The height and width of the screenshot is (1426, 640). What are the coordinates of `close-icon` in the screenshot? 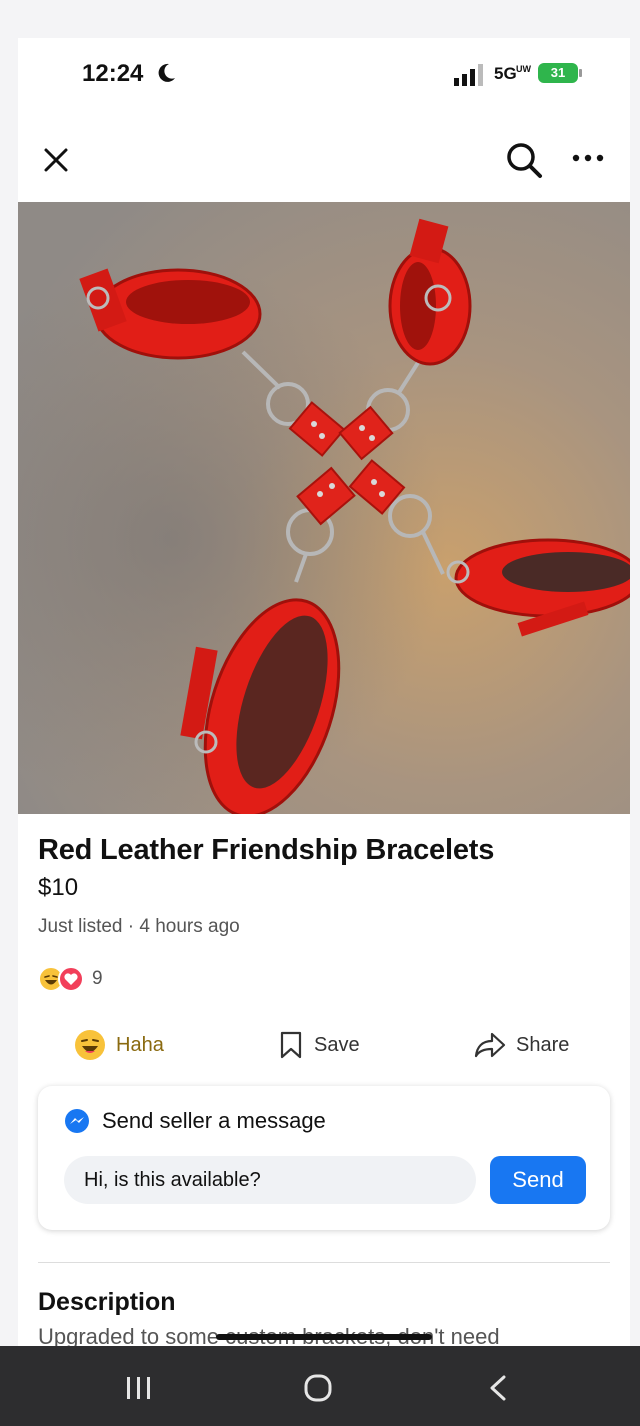 It's located at (56, 160).